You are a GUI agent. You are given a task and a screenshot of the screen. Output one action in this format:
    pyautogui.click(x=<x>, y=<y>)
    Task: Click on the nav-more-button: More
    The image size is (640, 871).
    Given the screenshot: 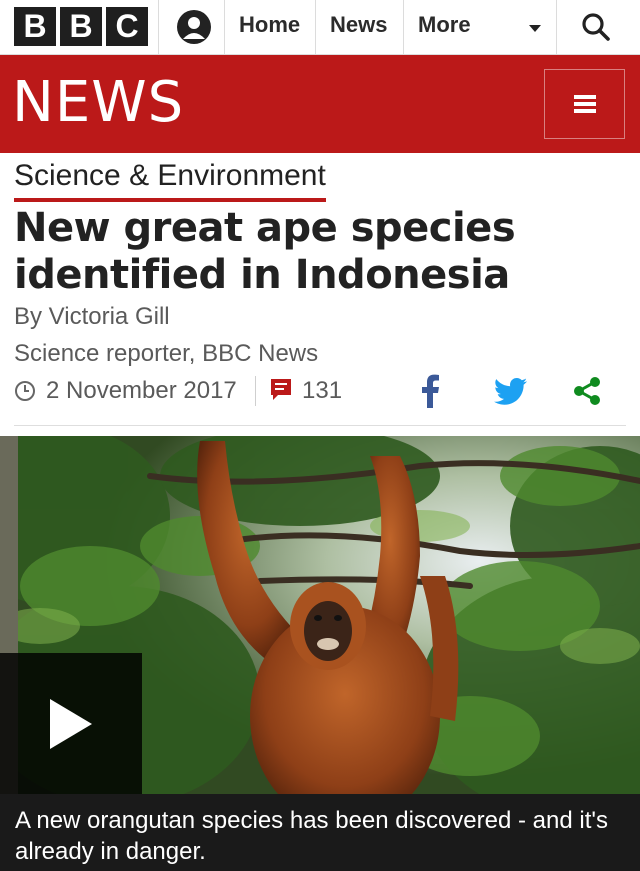 What is the action you would take?
    pyautogui.click(x=444, y=27)
    